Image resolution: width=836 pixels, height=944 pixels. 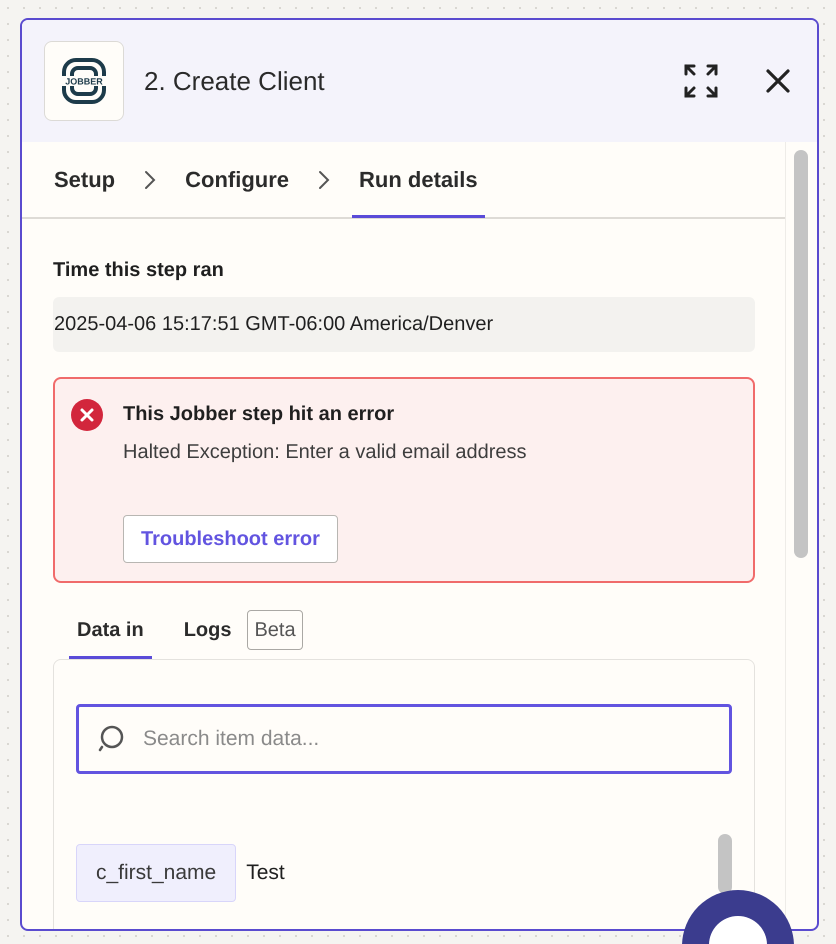 I want to click on error-message: Halted Exception: Enter a valid email address, so click(x=325, y=452).